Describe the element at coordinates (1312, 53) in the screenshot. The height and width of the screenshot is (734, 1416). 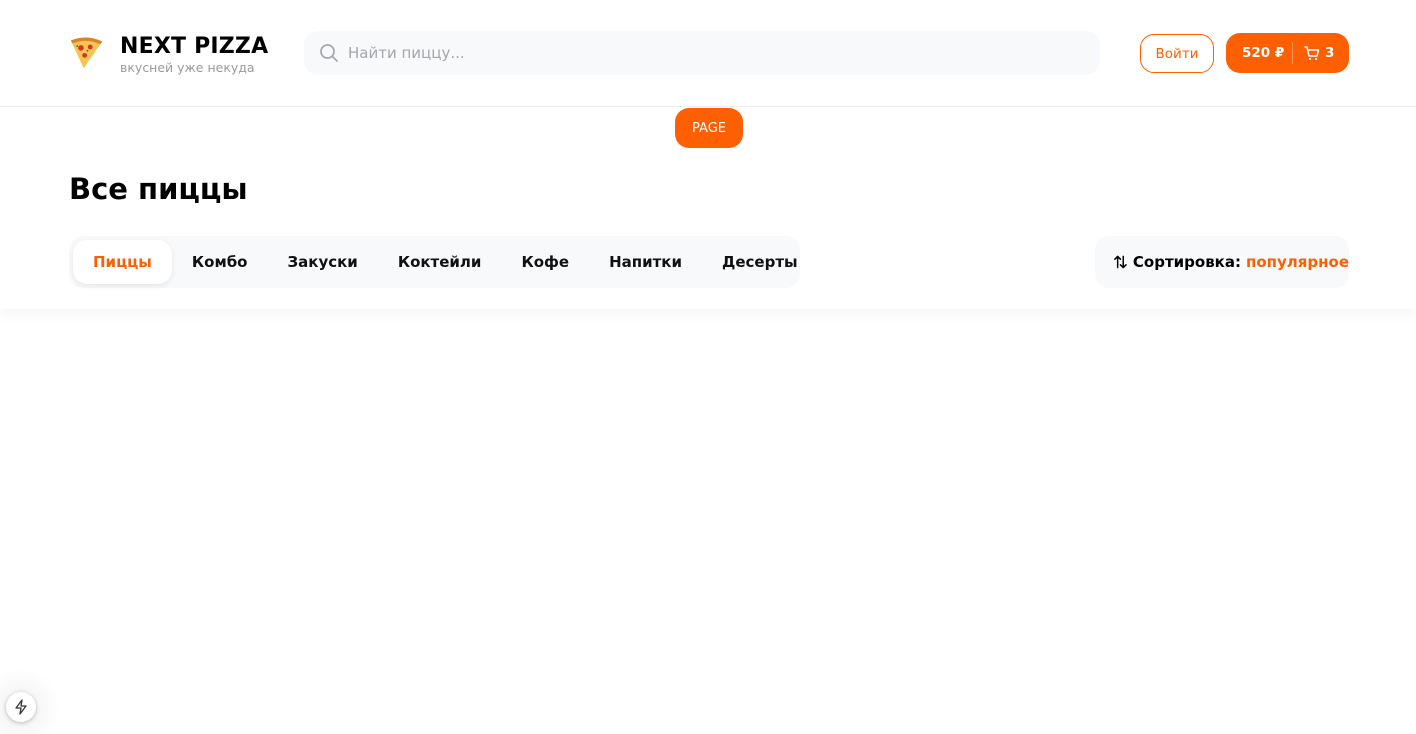
I see `shopping-cart-icon` at that location.